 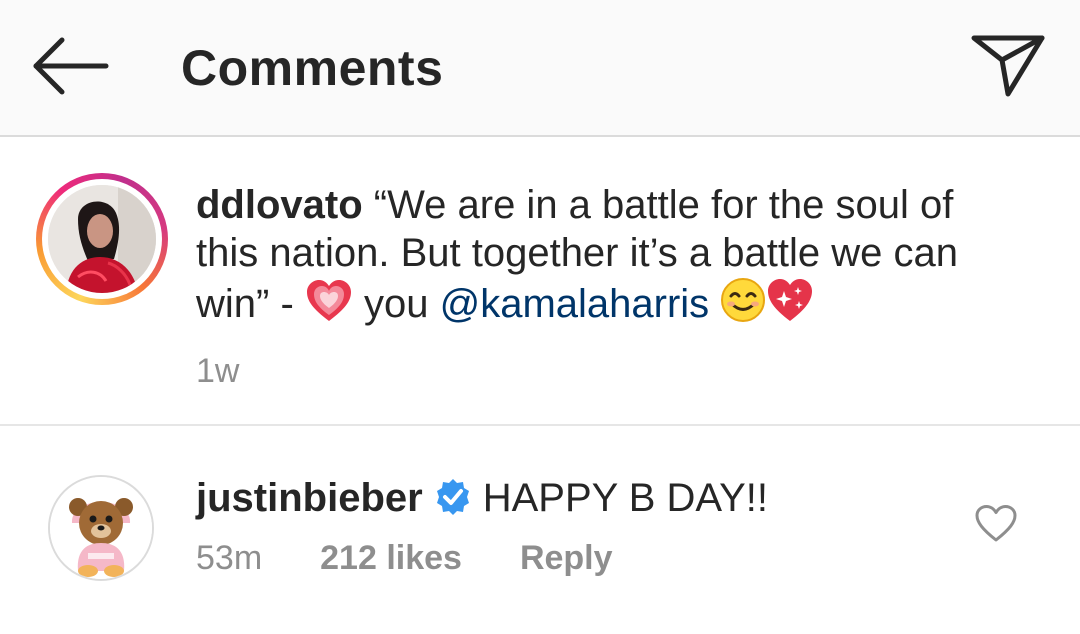 I want to click on arrow-left-icon, so click(x=71, y=66).